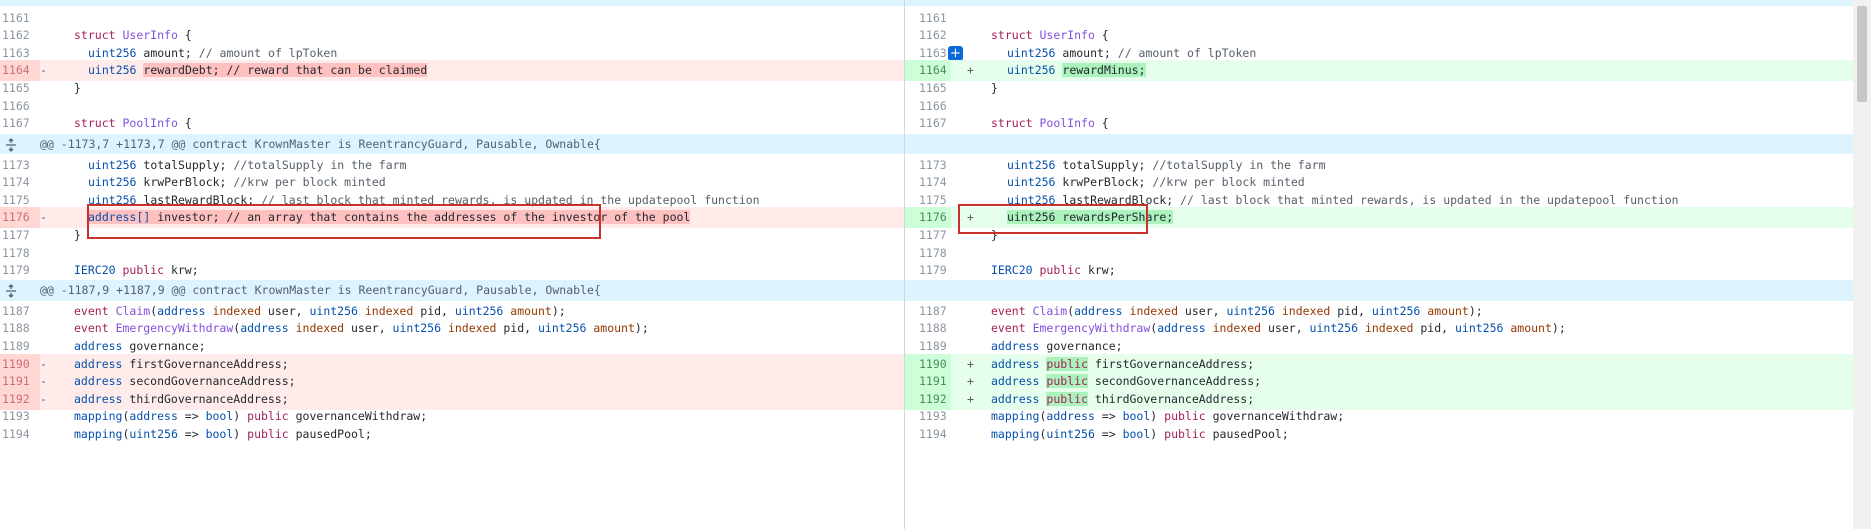  I want to click on add-comment-button: +, so click(955, 53).